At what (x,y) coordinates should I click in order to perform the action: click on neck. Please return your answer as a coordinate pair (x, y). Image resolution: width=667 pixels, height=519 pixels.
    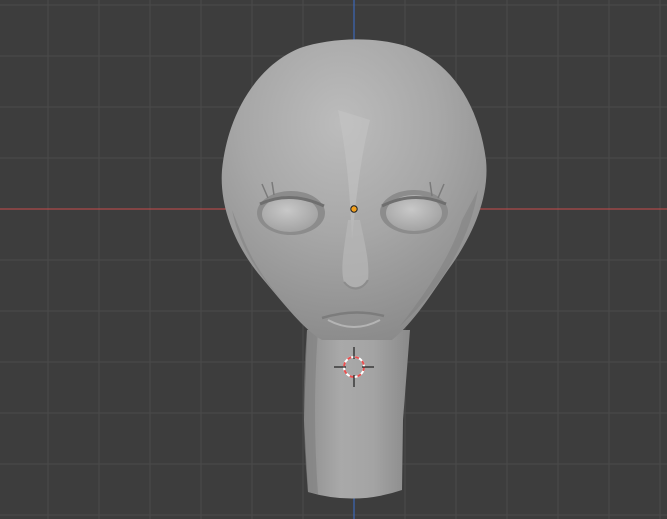
    Looking at the image, I should click on (357, 414).